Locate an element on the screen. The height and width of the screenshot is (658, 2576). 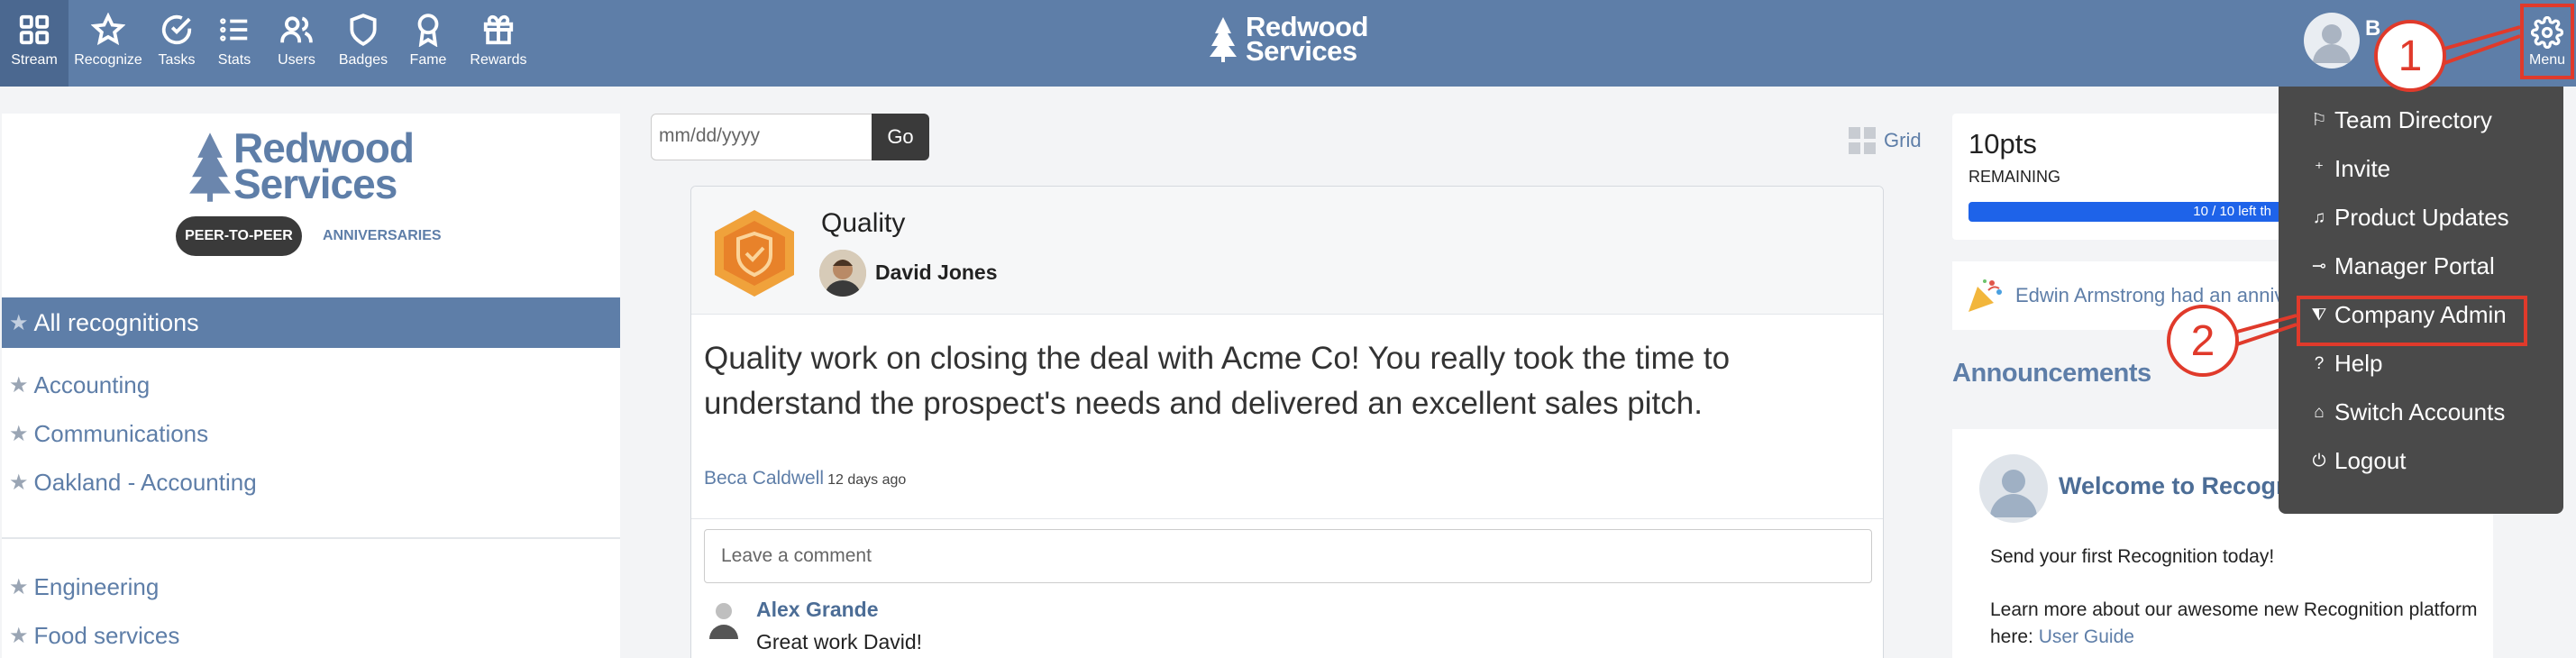
points-widget: 10pts REMAINING 10 / 10 left th is located at coordinates (2132, 177).